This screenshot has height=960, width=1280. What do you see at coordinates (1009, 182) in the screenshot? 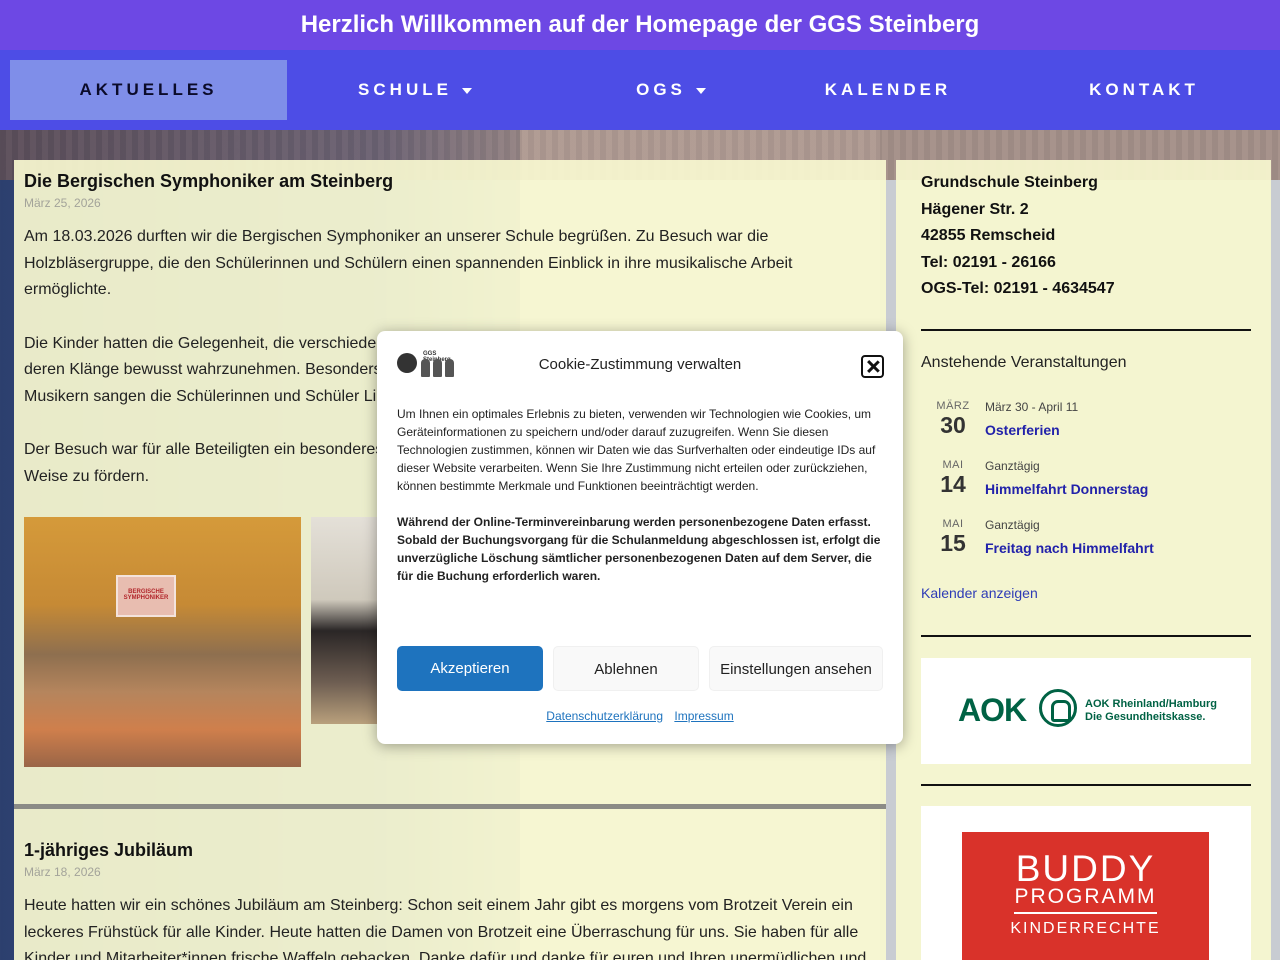
I see `address-line: Grundschule Steinberg` at bounding box center [1009, 182].